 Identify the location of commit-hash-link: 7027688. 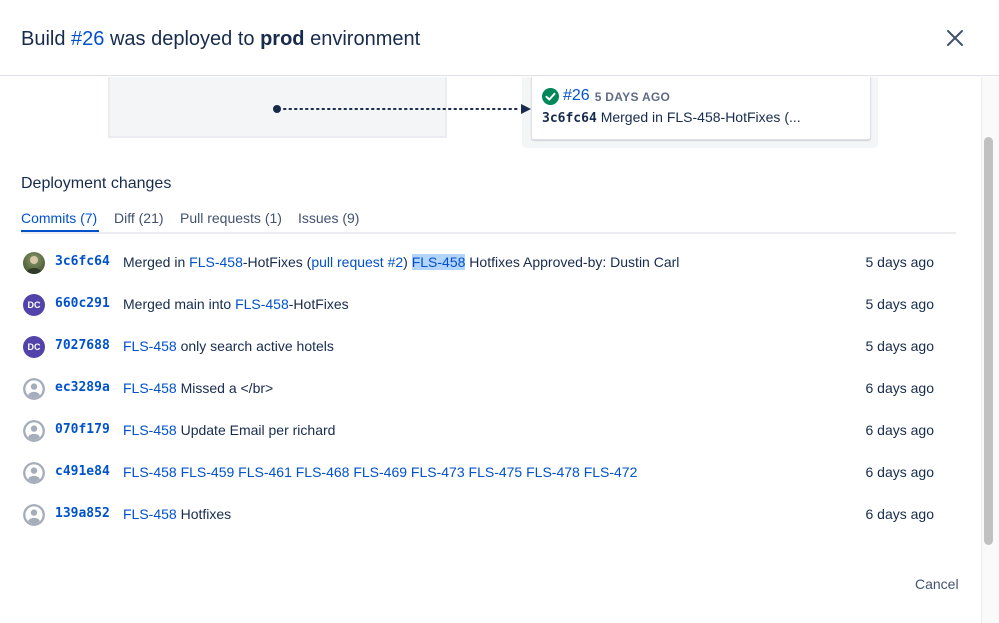
(82, 345).